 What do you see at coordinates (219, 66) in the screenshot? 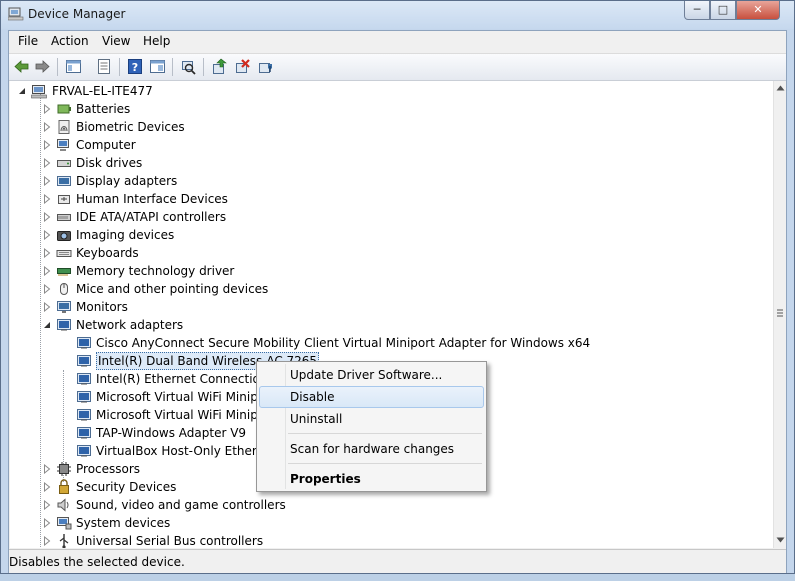
I see `update-driver-icon` at bounding box center [219, 66].